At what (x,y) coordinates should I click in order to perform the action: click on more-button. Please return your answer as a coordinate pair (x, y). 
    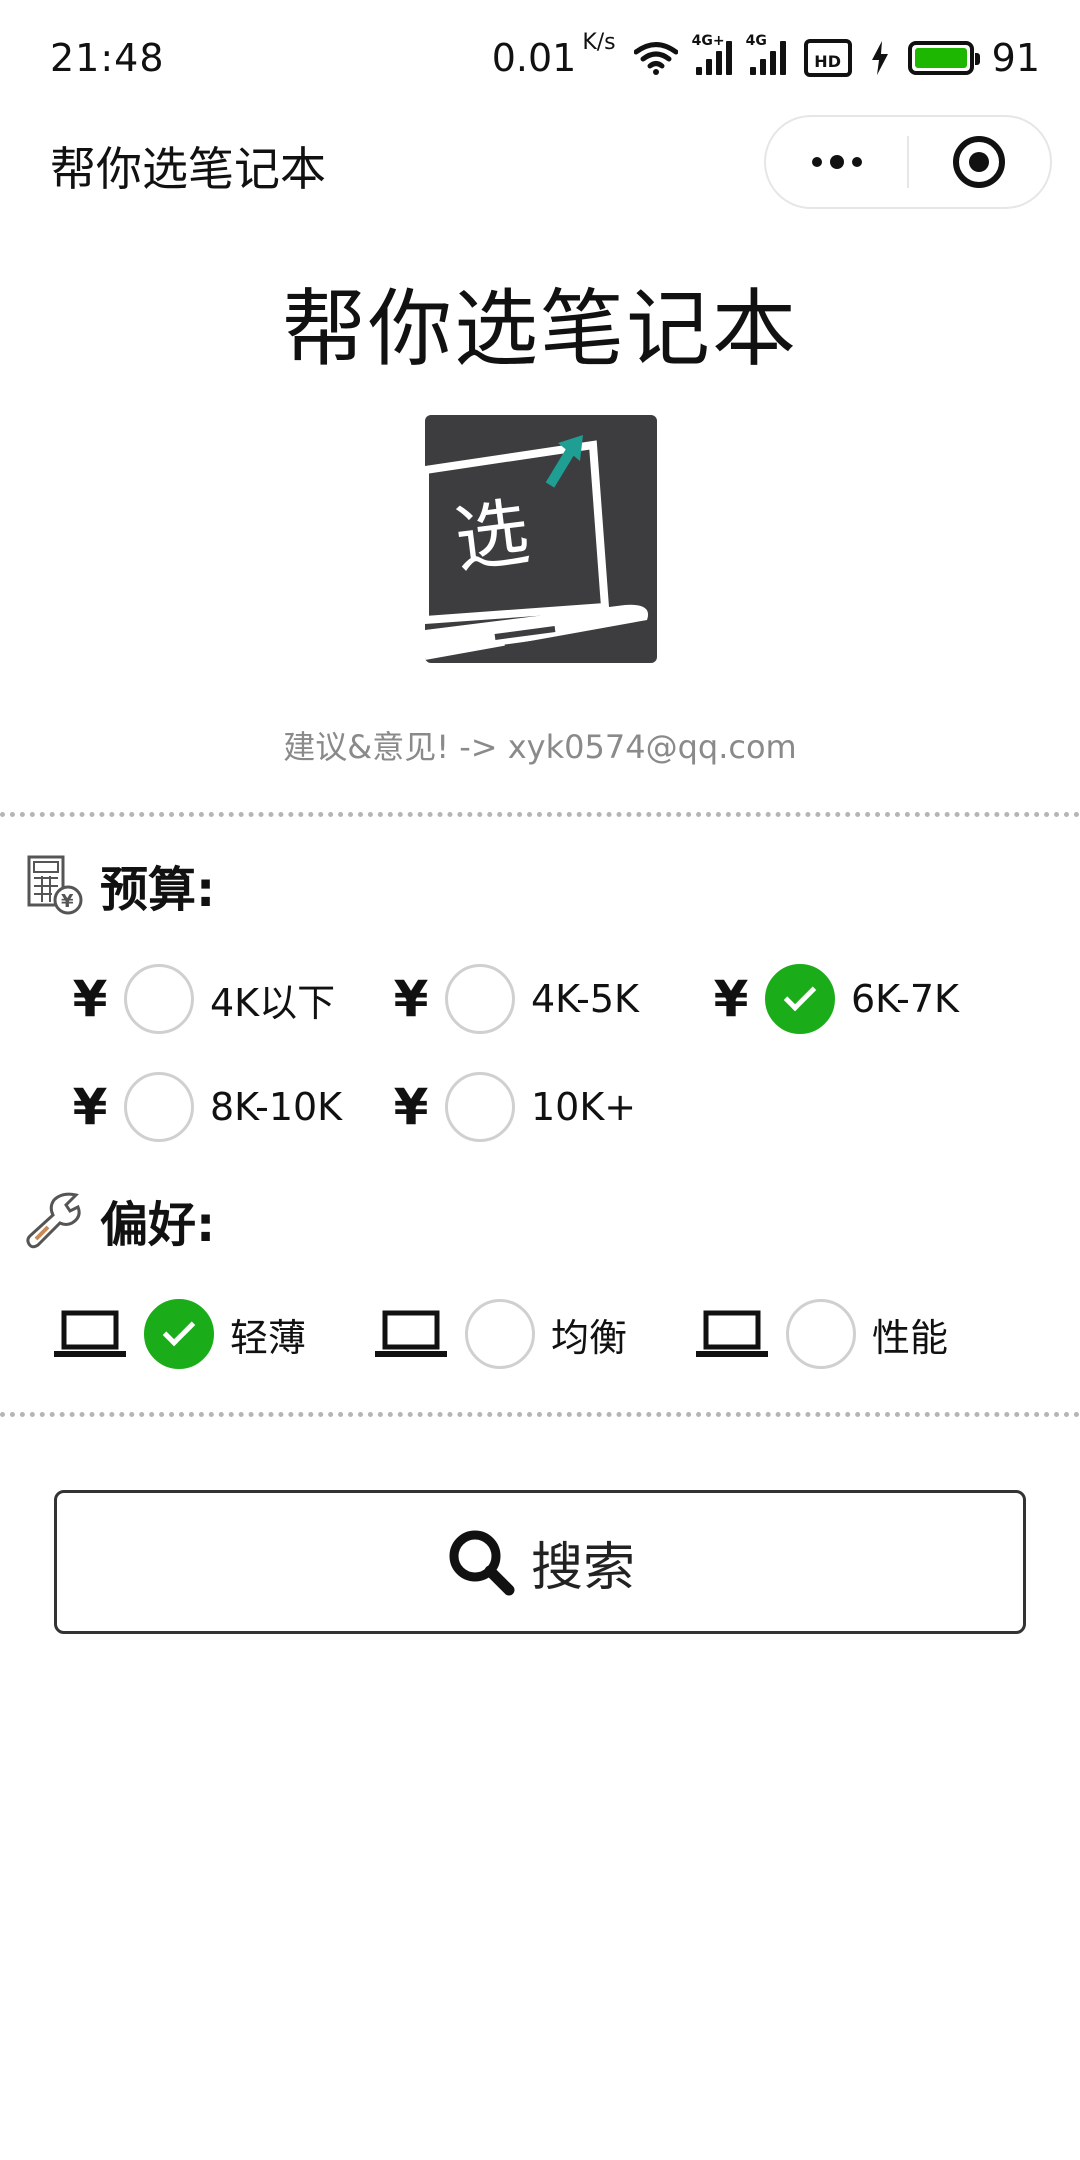
    Looking at the image, I should click on (836, 162).